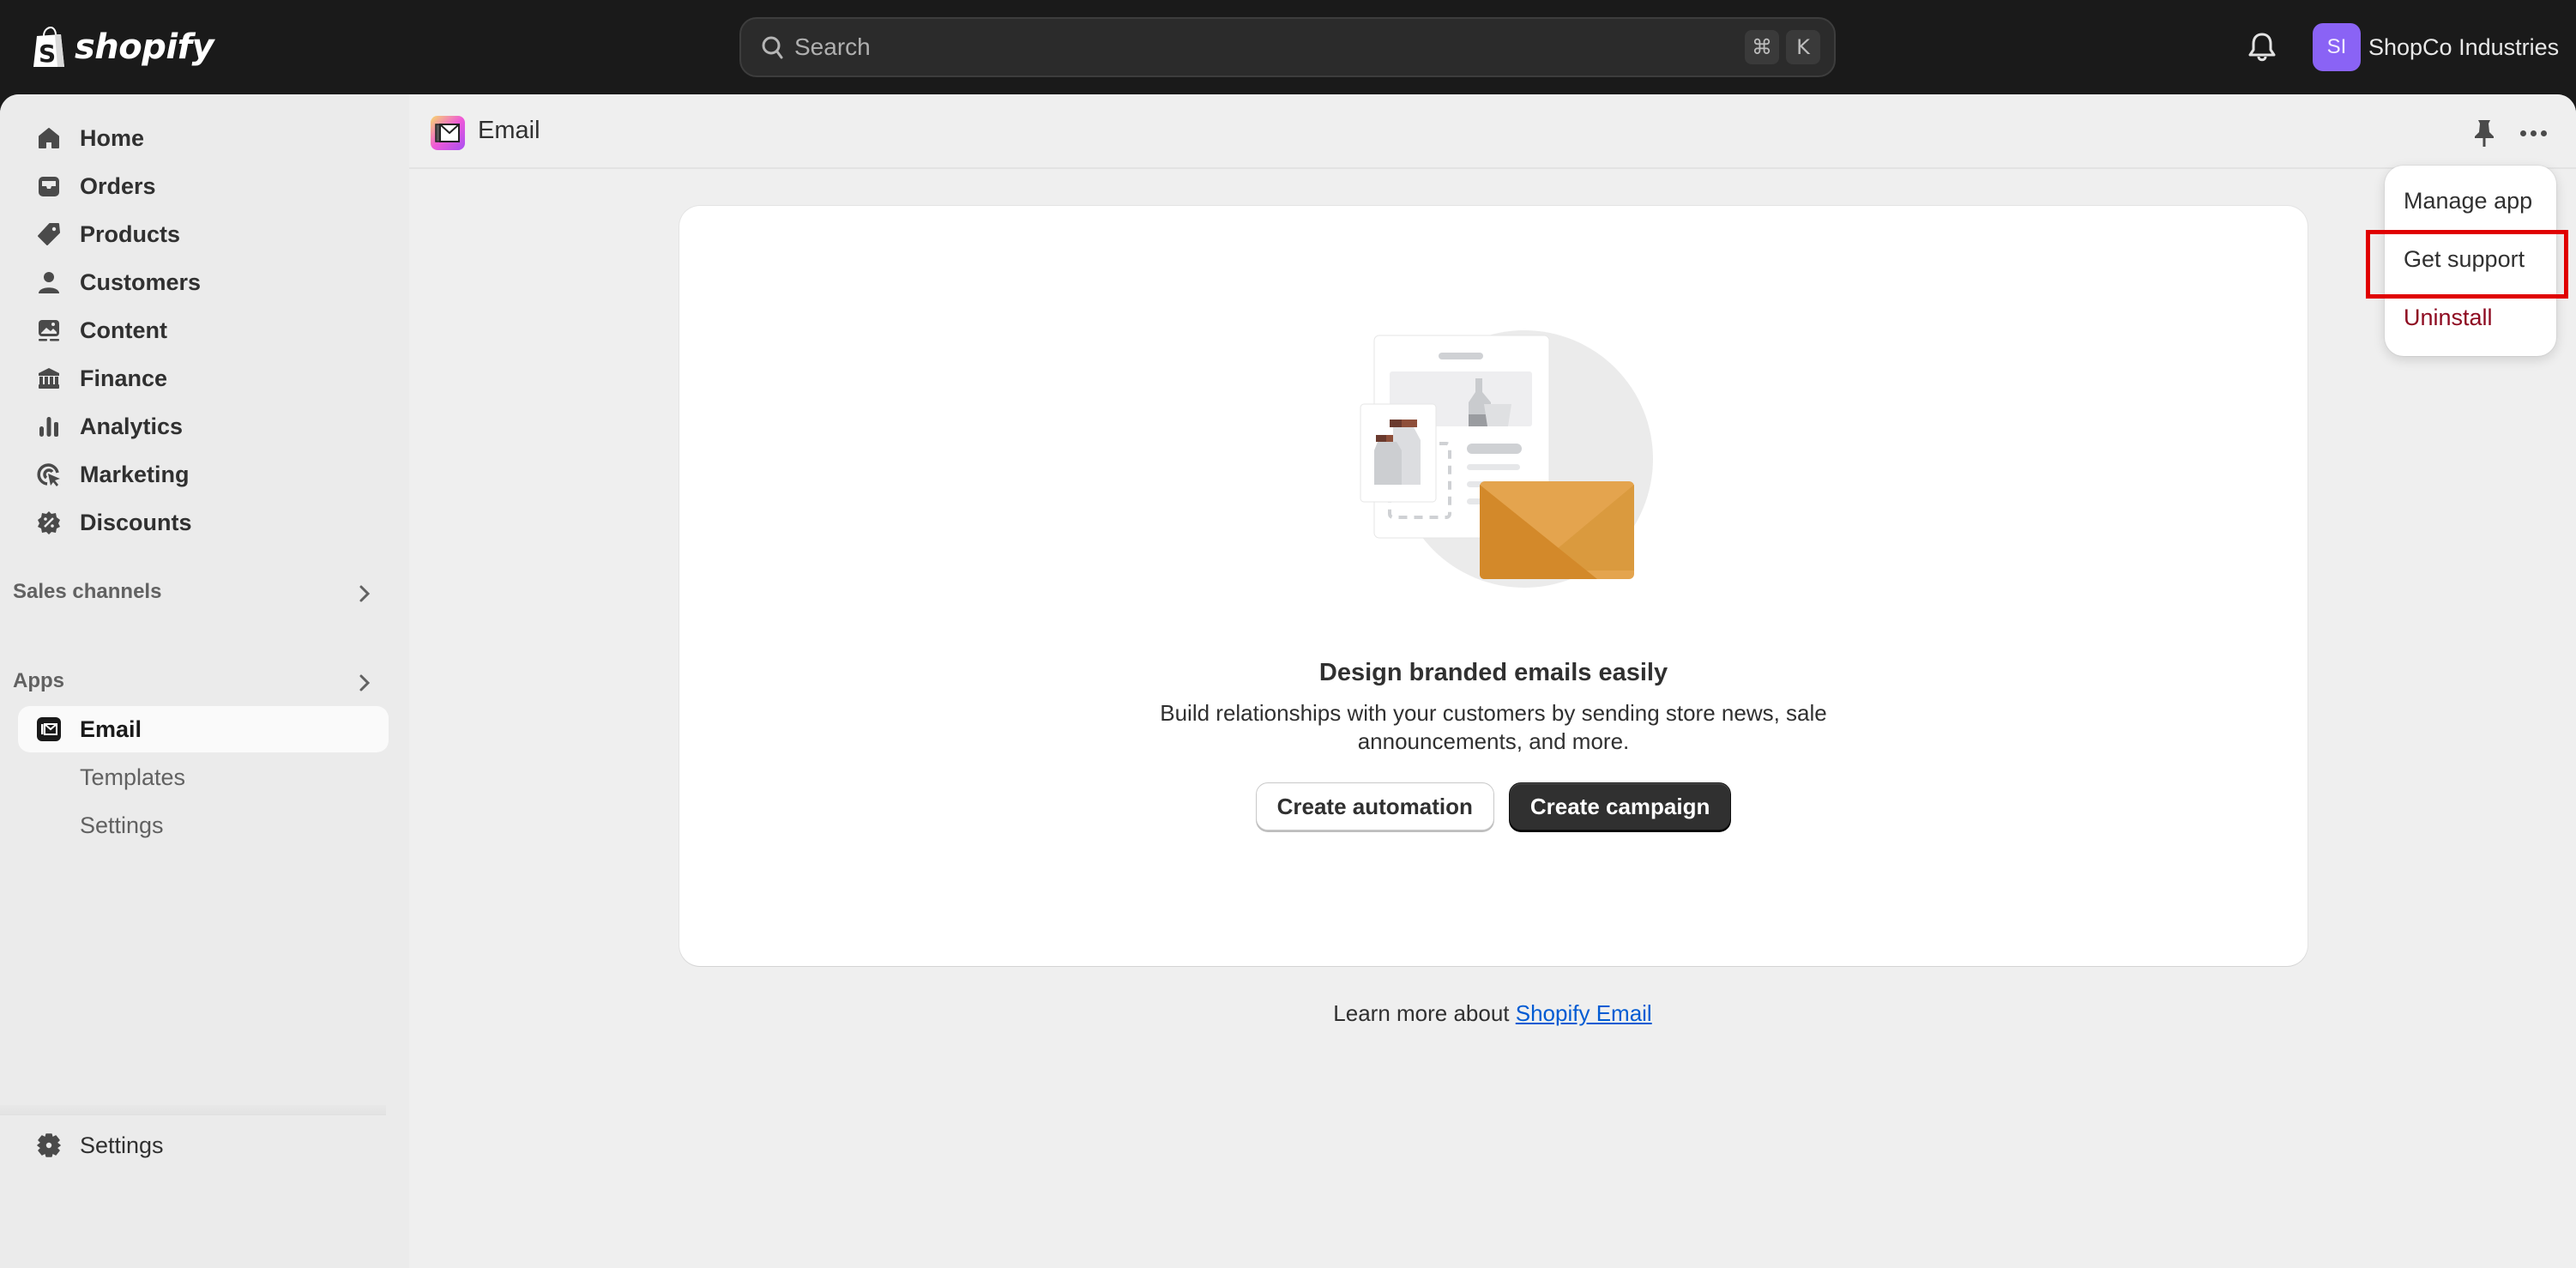 The image size is (2576, 1268). What do you see at coordinates (2464, 259) in the screenshot?
I see `menu-item-get-support: Get support` at bounding box center [2464, 259].